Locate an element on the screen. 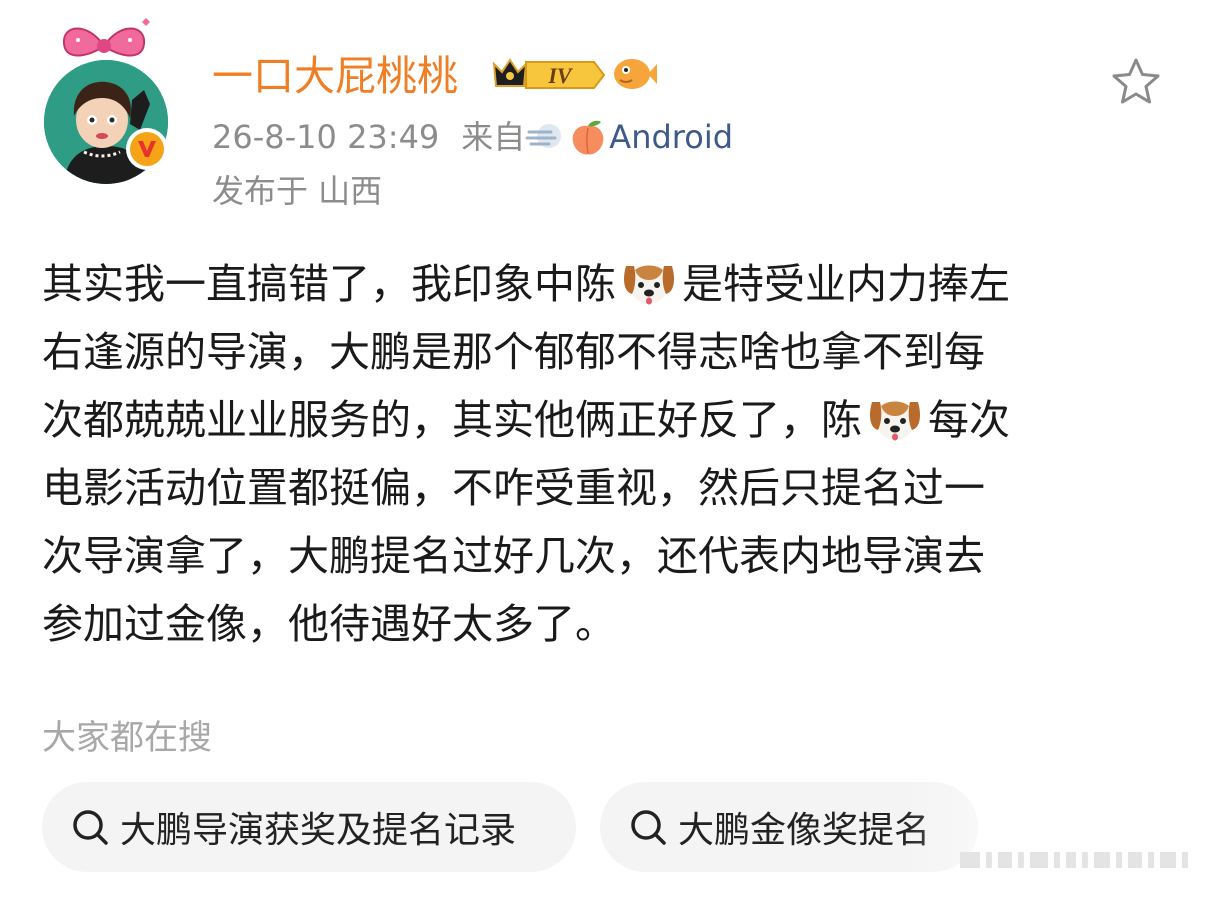 The width and height of the screenshot is (1206, 898). search-chip: 大鹏导演获奖及提名记录 is located at coordinates (309, 827).